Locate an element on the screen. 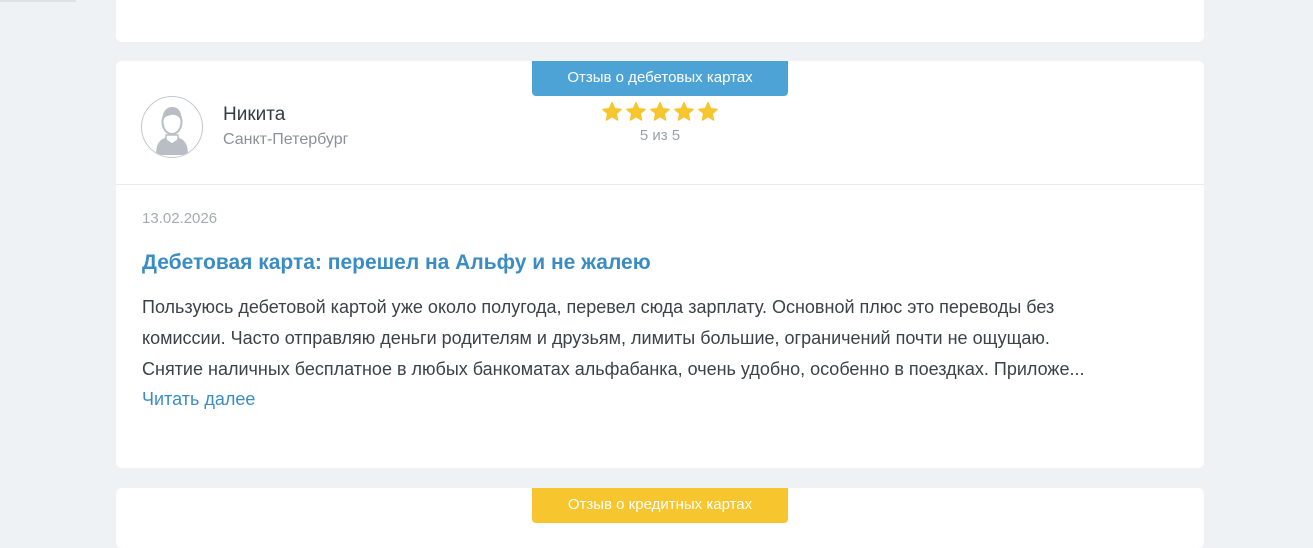 This screenshot has width=1313, height=548. author-name: Никита is located at coordinates (254, 114).